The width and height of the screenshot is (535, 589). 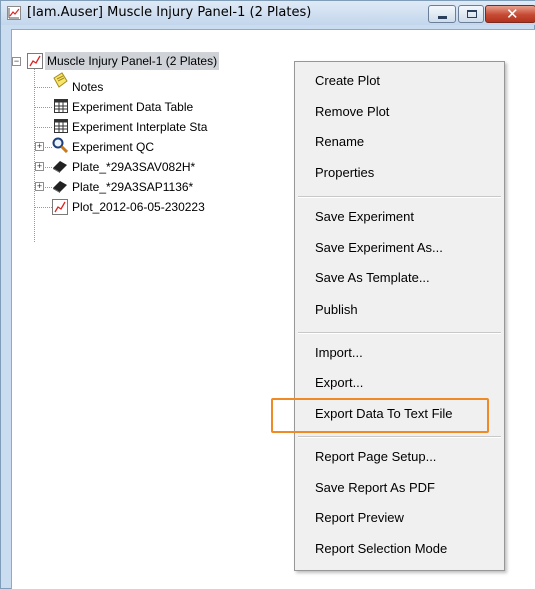 I want to click on tree-item-root: Muscle Injury Panel-1 (2 Plates), so click(x=132, y=61).